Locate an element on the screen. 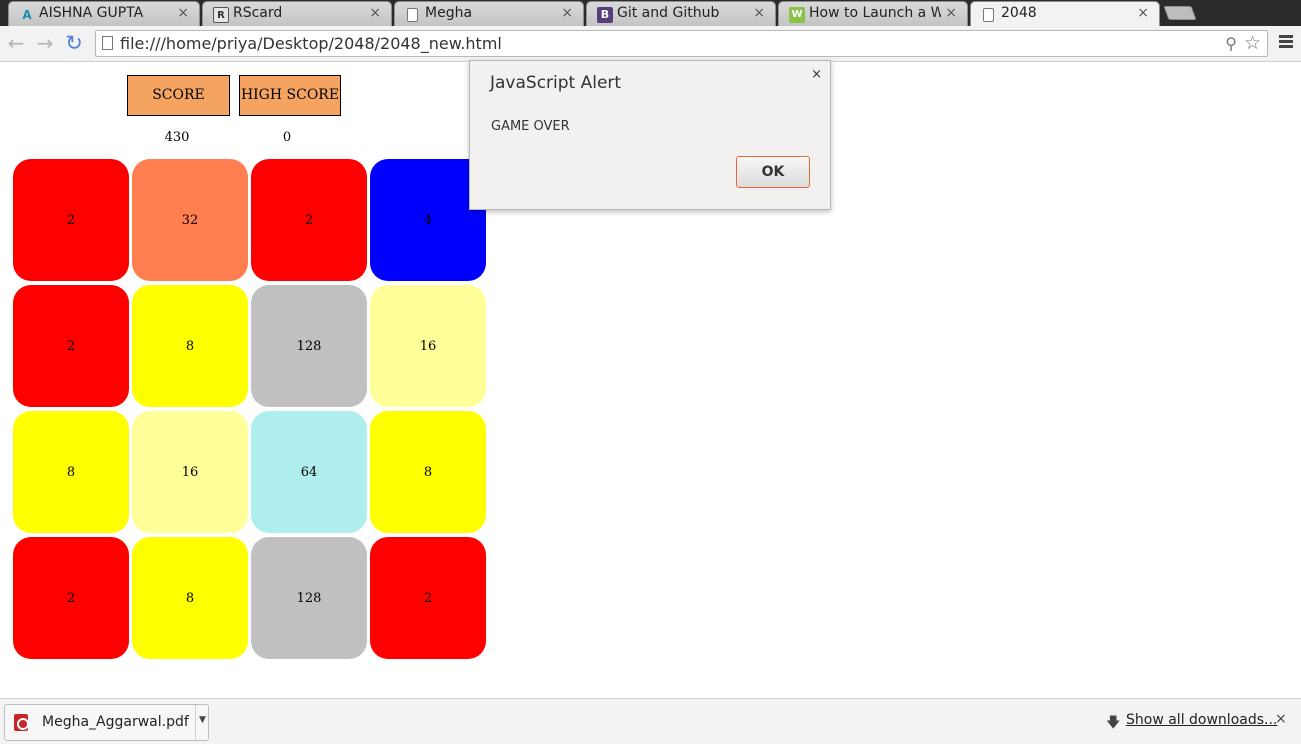  tab-title: 2048 is located at coordinates (1019, 13).